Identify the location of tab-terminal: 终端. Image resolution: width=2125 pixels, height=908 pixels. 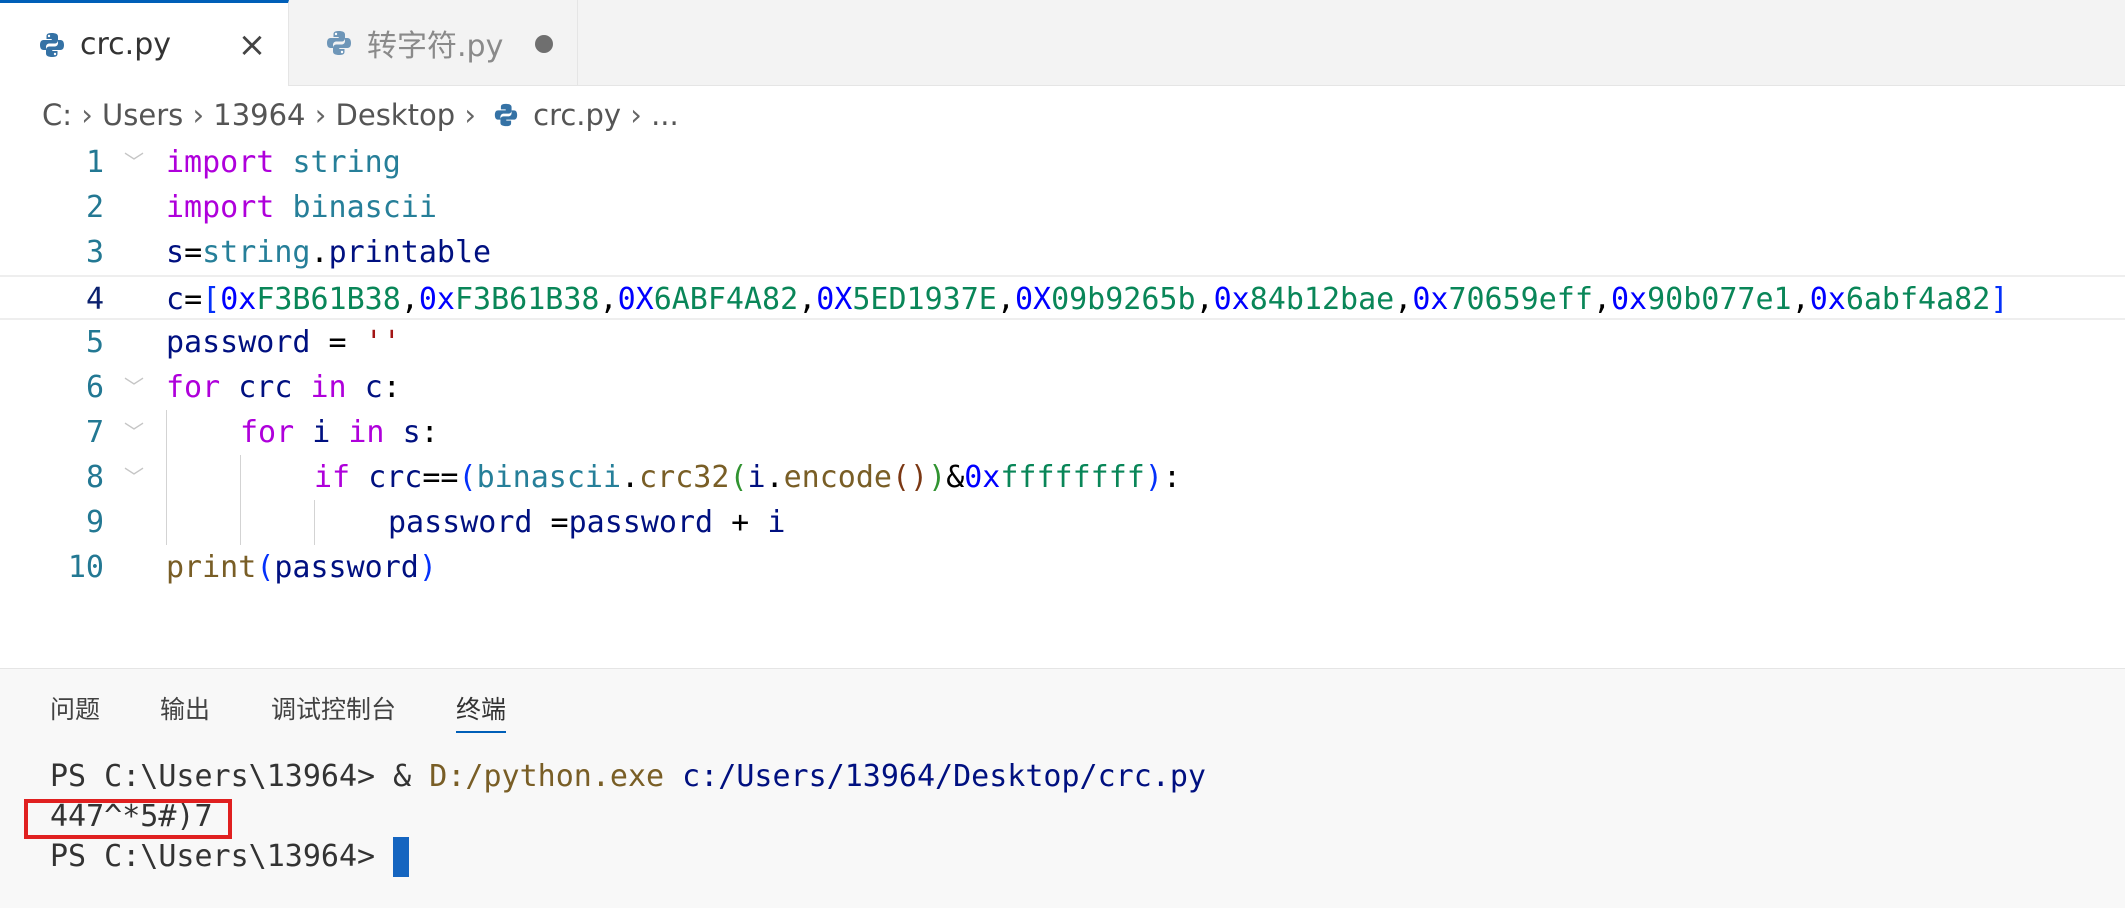
(481, 713).